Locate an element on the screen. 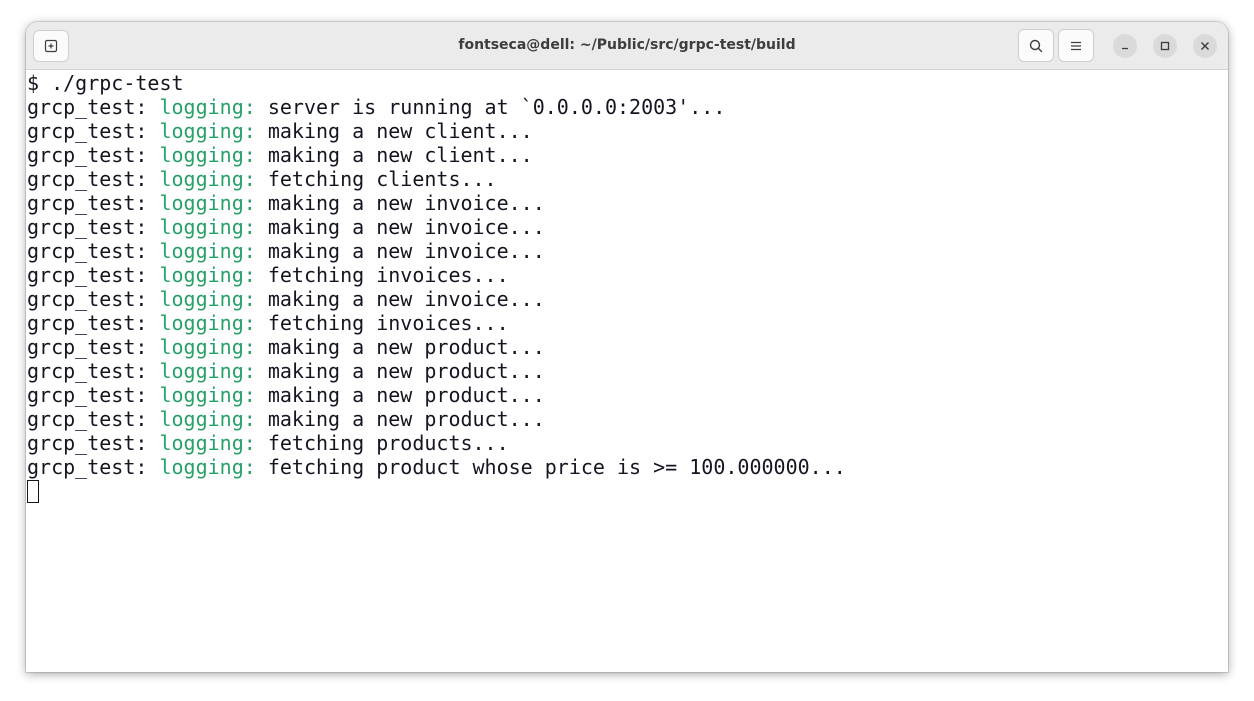 This screenshot has height=701, width=1254. search-button is located at coordinates (1036, 45).